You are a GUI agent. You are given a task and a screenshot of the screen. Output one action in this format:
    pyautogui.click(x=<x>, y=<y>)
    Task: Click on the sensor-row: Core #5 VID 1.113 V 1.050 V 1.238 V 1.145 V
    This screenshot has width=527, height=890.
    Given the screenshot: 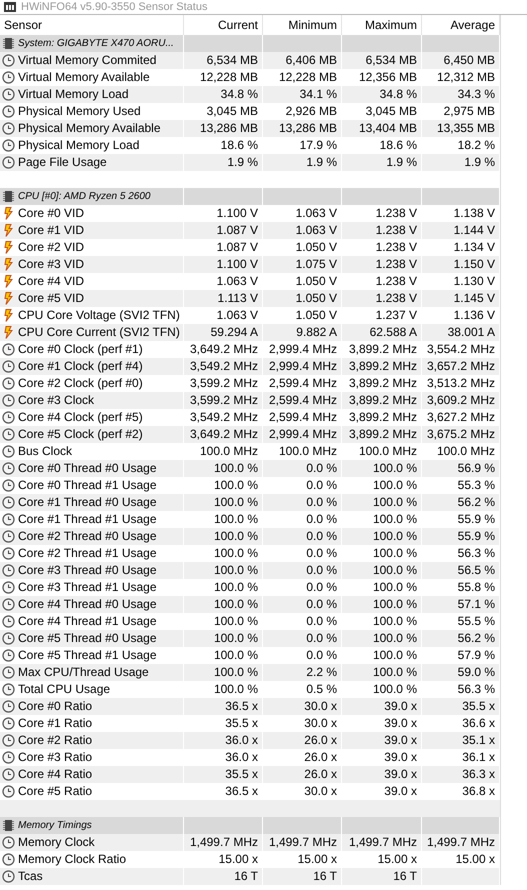 What is the action you would take?
    pyautogui.click(x=250, y=298)
    